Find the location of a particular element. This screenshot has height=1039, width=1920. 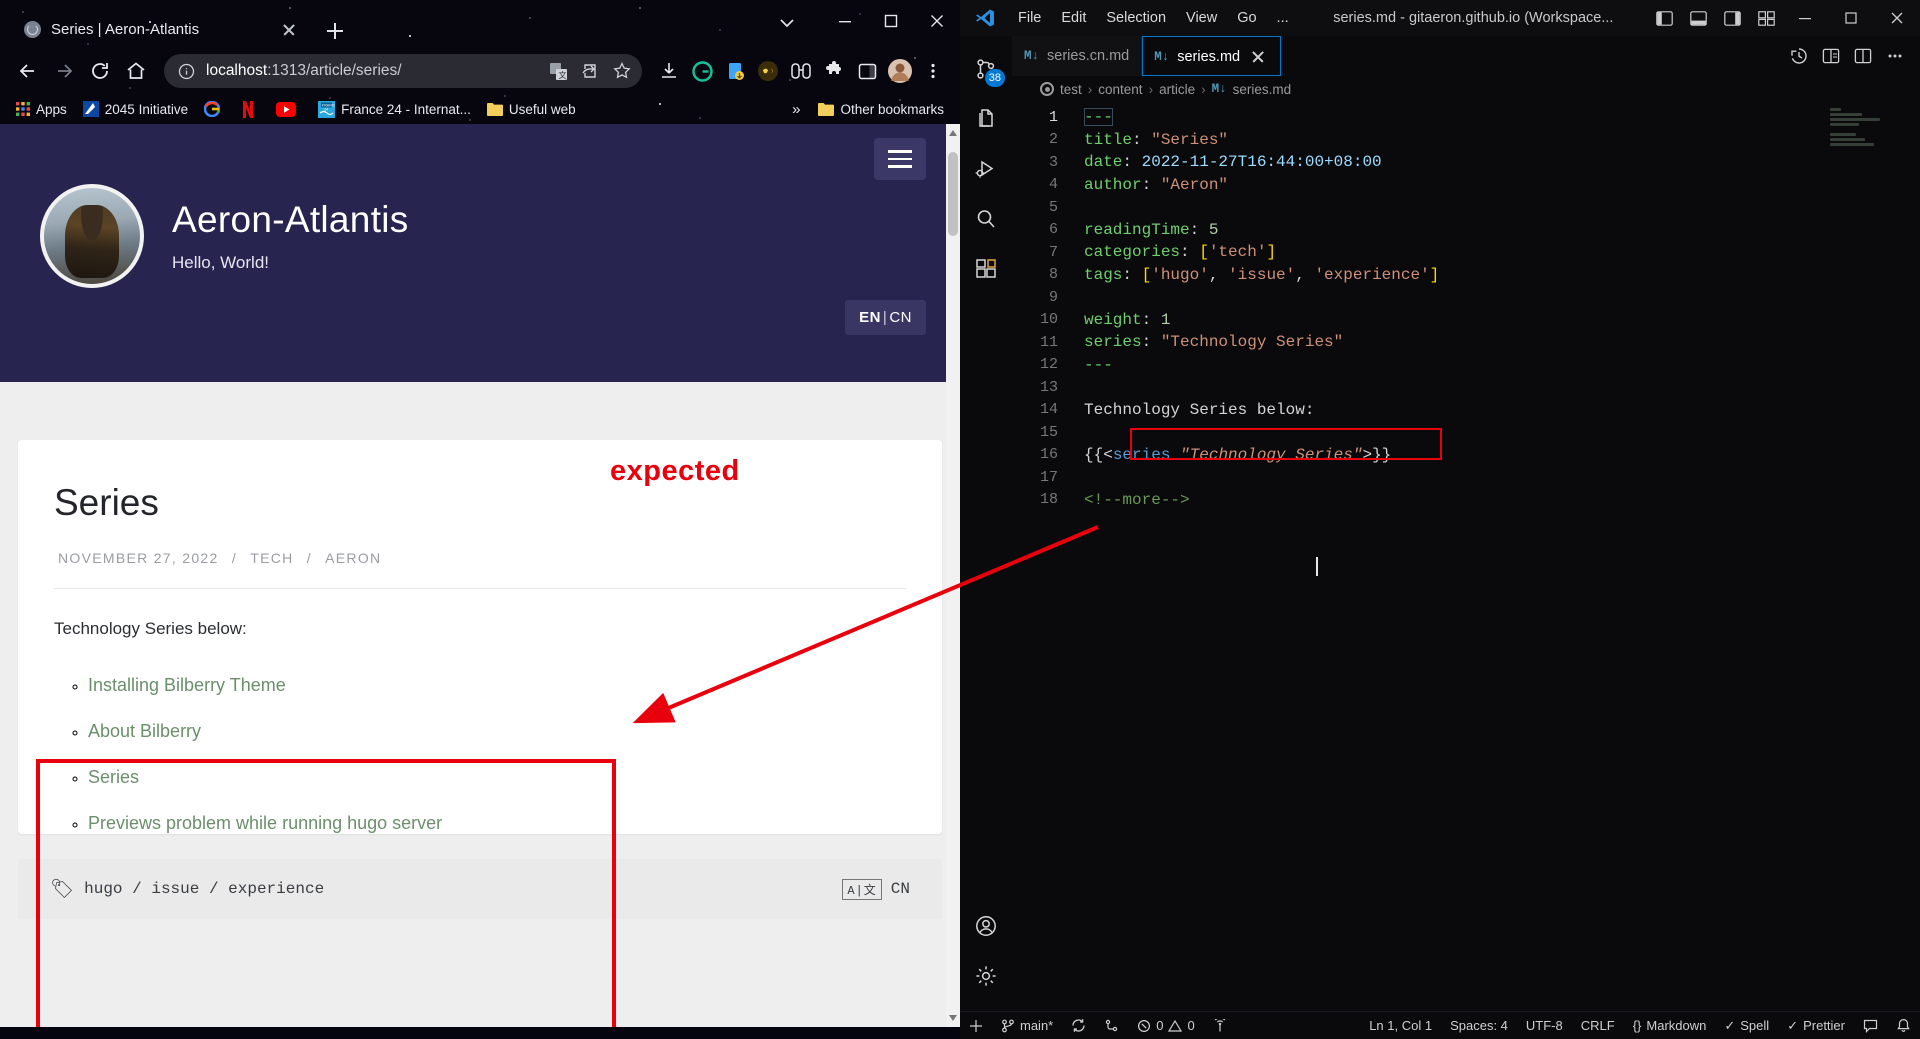

minimap is located at coordinates (1868, 128).